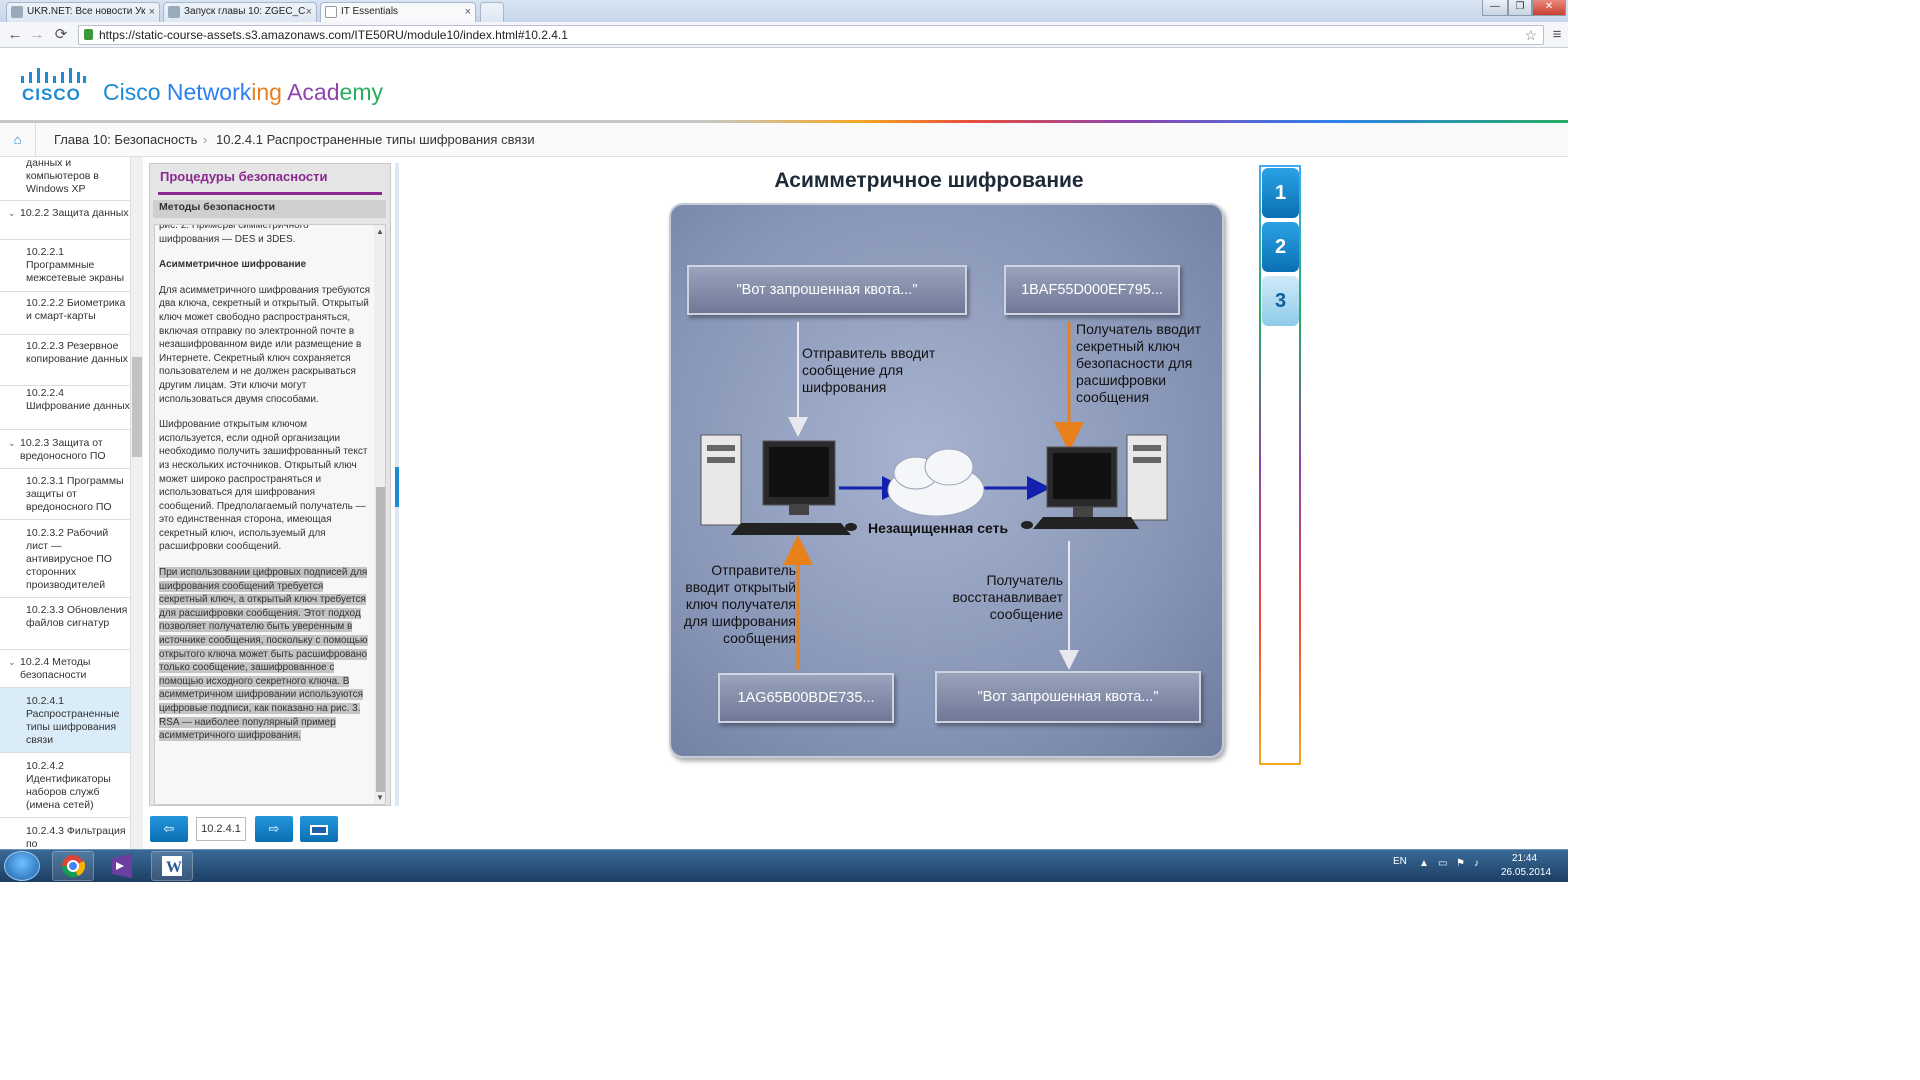  I want to click on sidebar-item-label: 10.2.2 Защита данных, so click(74, 213).